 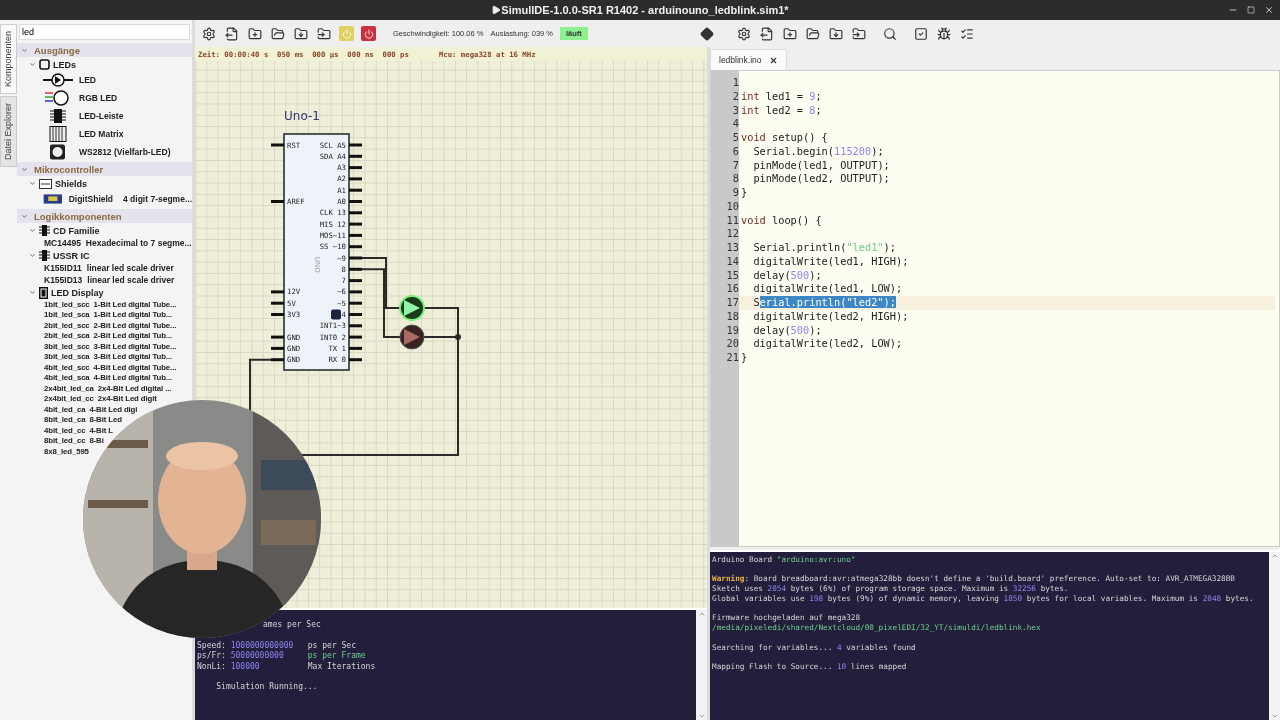 What do you see at coordinates (732, 261) in the screenshot?
I see `line-number: 14` at bounding box center [732, 261].